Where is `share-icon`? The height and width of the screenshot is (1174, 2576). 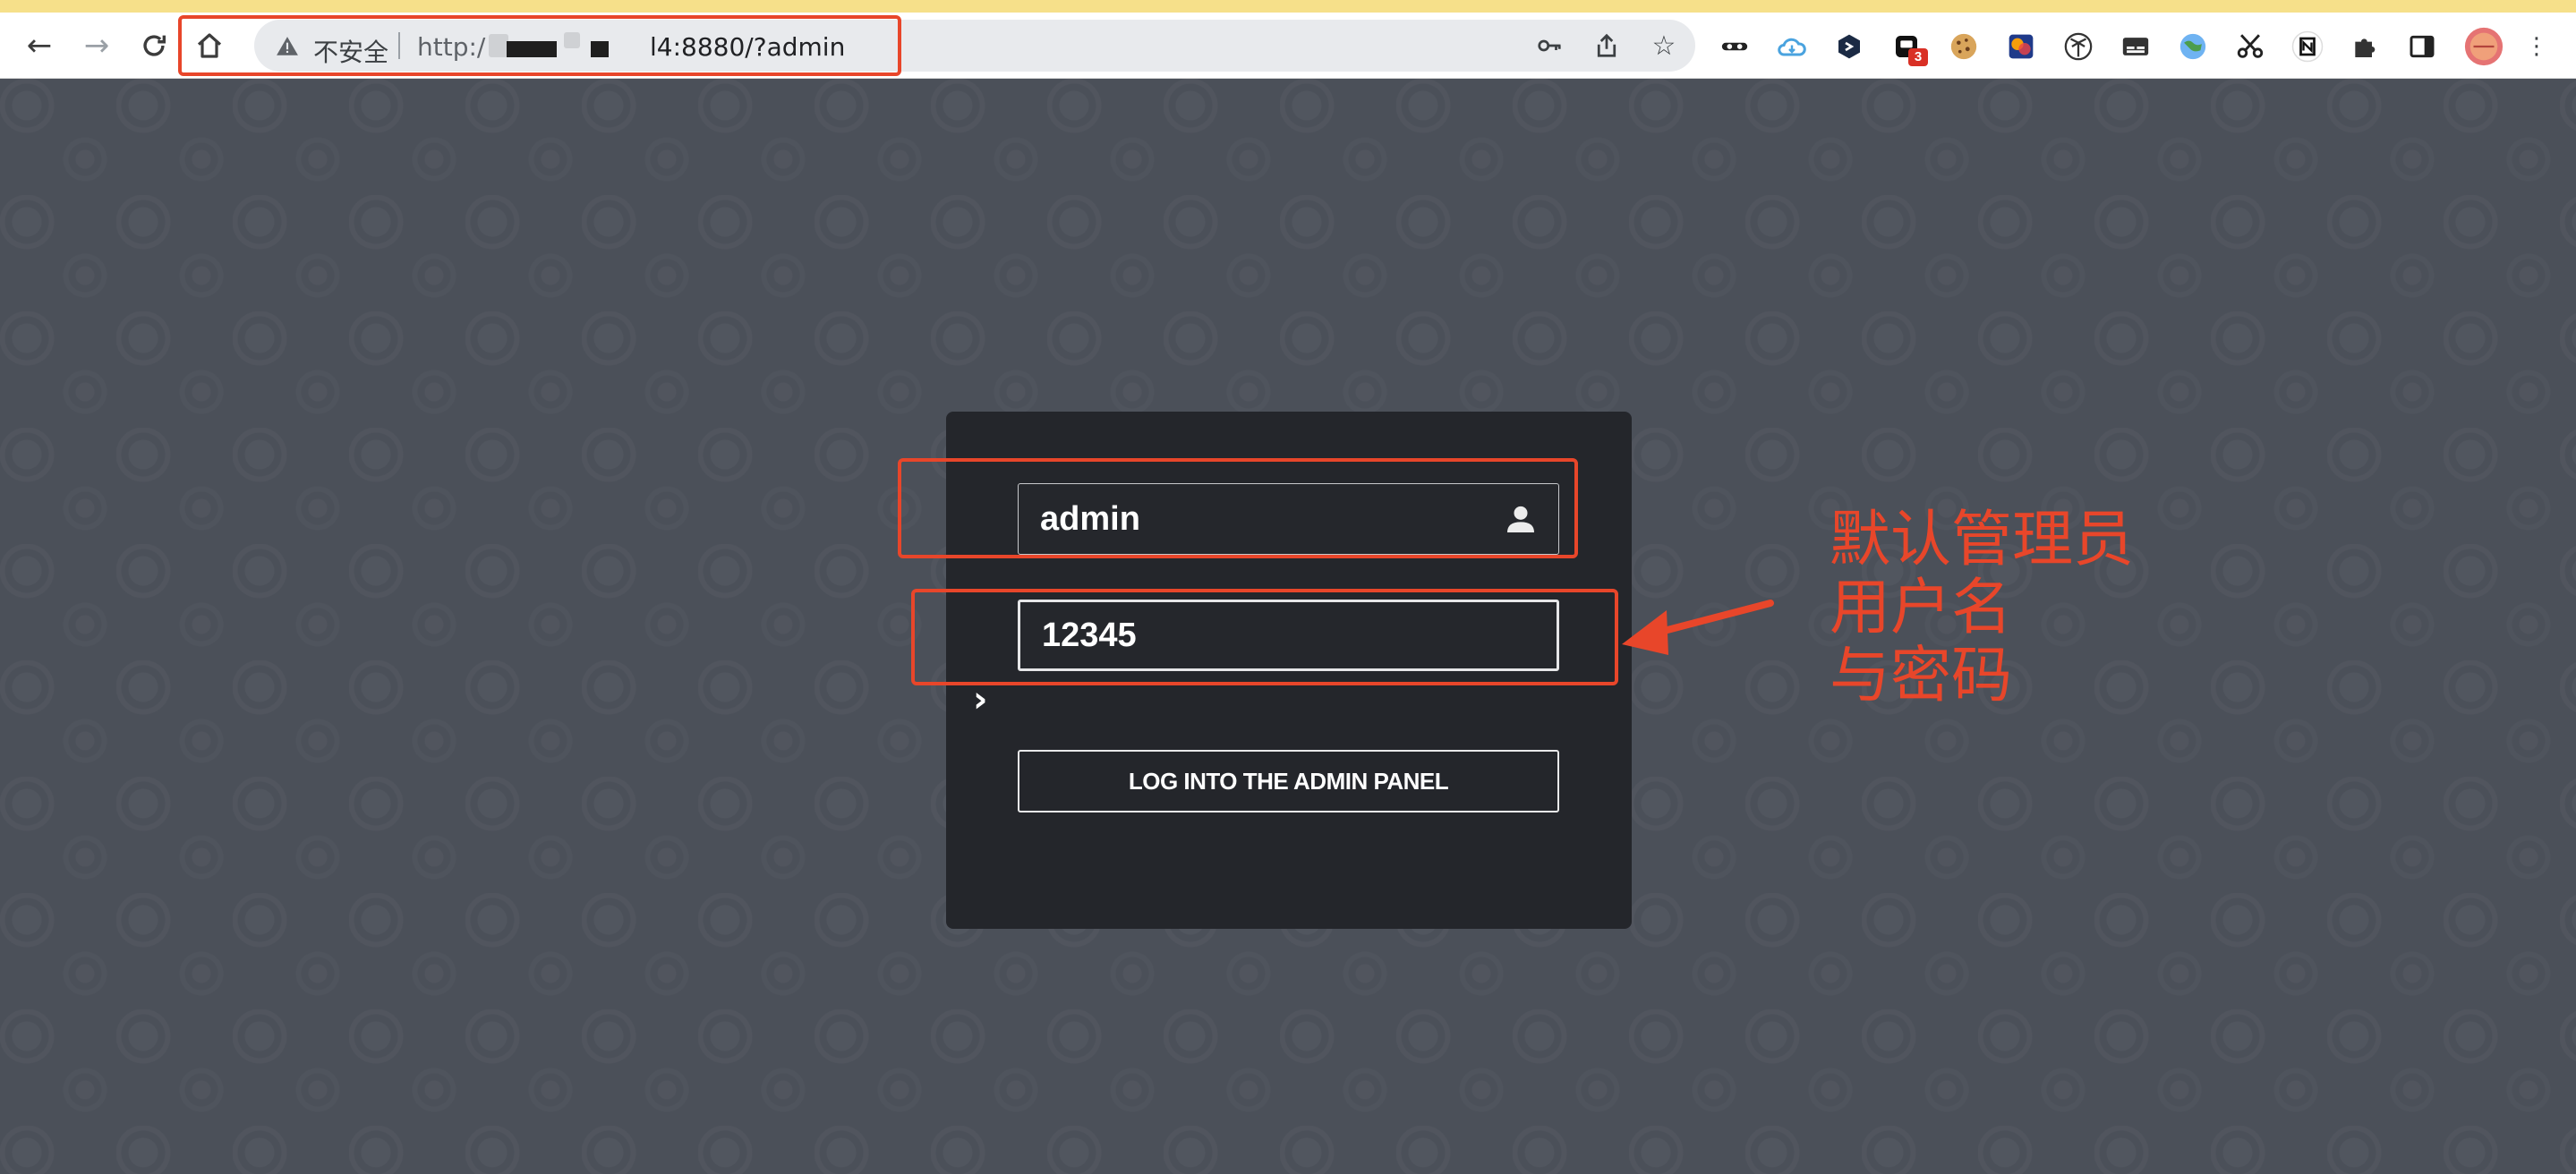 share-icon is located at coordinates (1606, 45).